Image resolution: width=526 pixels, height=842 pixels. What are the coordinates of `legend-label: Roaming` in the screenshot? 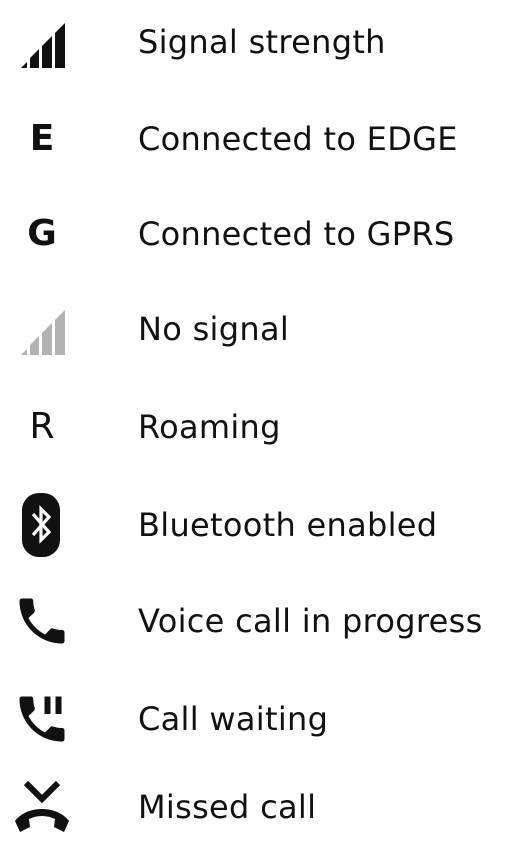 It's located at (209, 427).